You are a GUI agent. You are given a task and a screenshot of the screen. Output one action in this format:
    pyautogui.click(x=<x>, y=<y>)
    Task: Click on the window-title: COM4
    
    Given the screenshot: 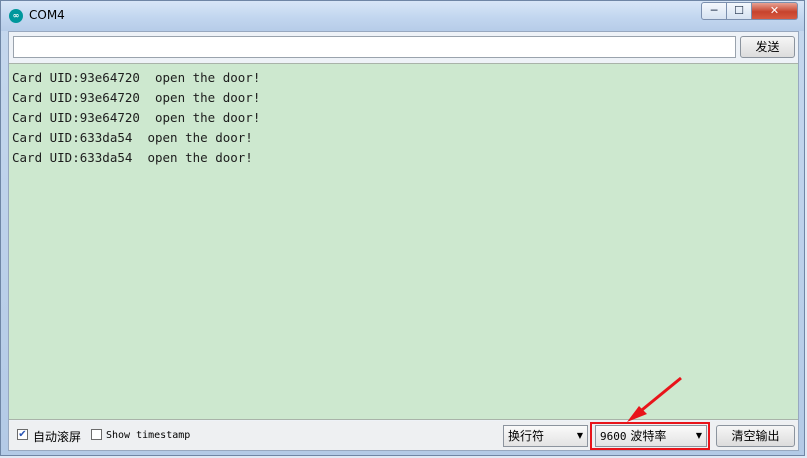 What is the action you would take?
    pyautogui.click(x=47, y=15)
    